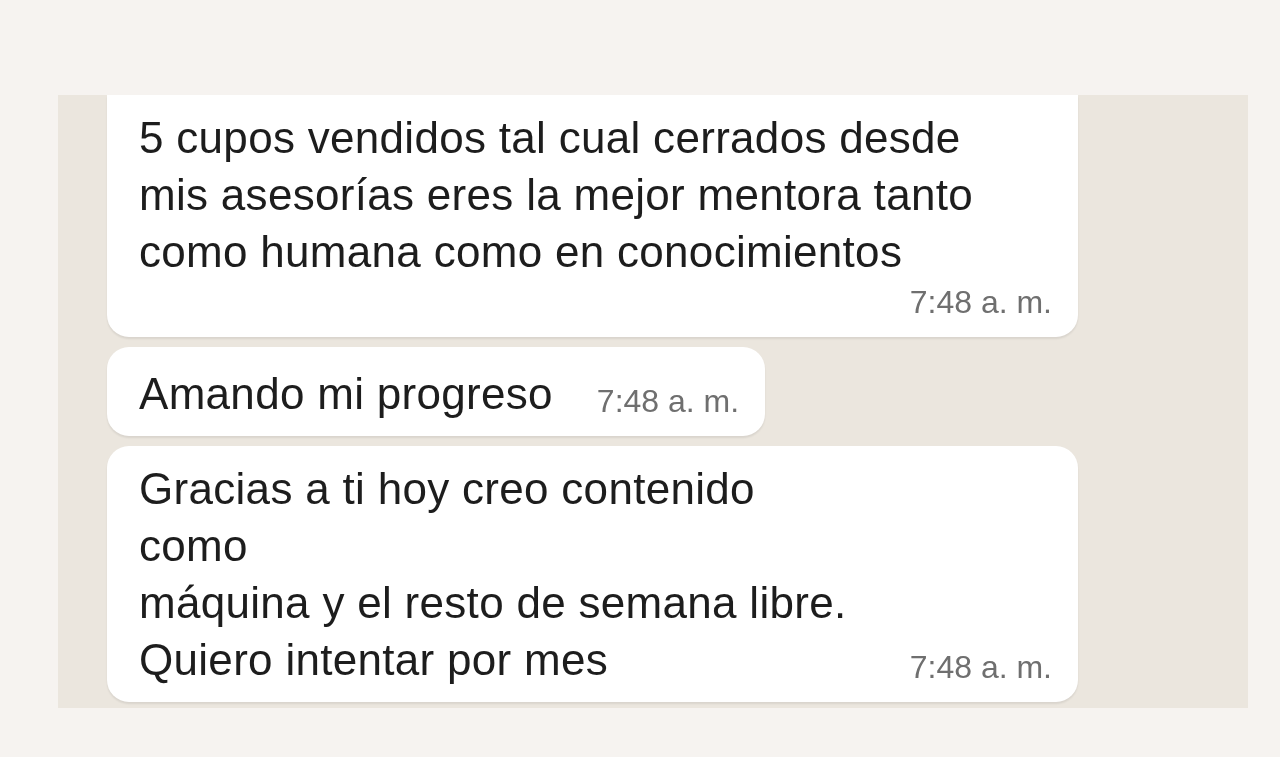 The width and height of the screenshot is (1280, 757). I want to click on message-text: 5 cupos vendidos tal cual cerrados desde mis asesorías eres la mejor mentora tanto como humana como en conocimientos, so click(556, 195).